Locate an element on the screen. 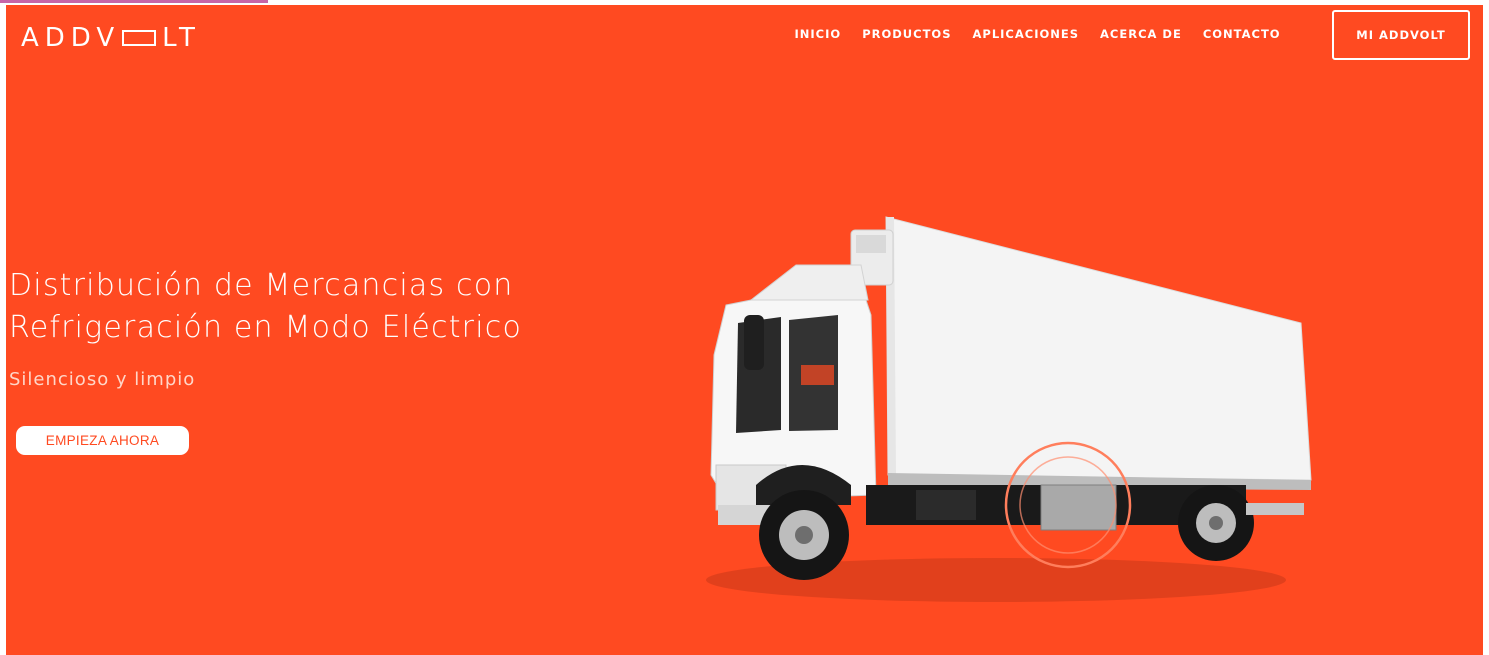 This screenshot has height=655, width=1489. nav-item-inicio: INICIO is located at coordinates (818, 34).